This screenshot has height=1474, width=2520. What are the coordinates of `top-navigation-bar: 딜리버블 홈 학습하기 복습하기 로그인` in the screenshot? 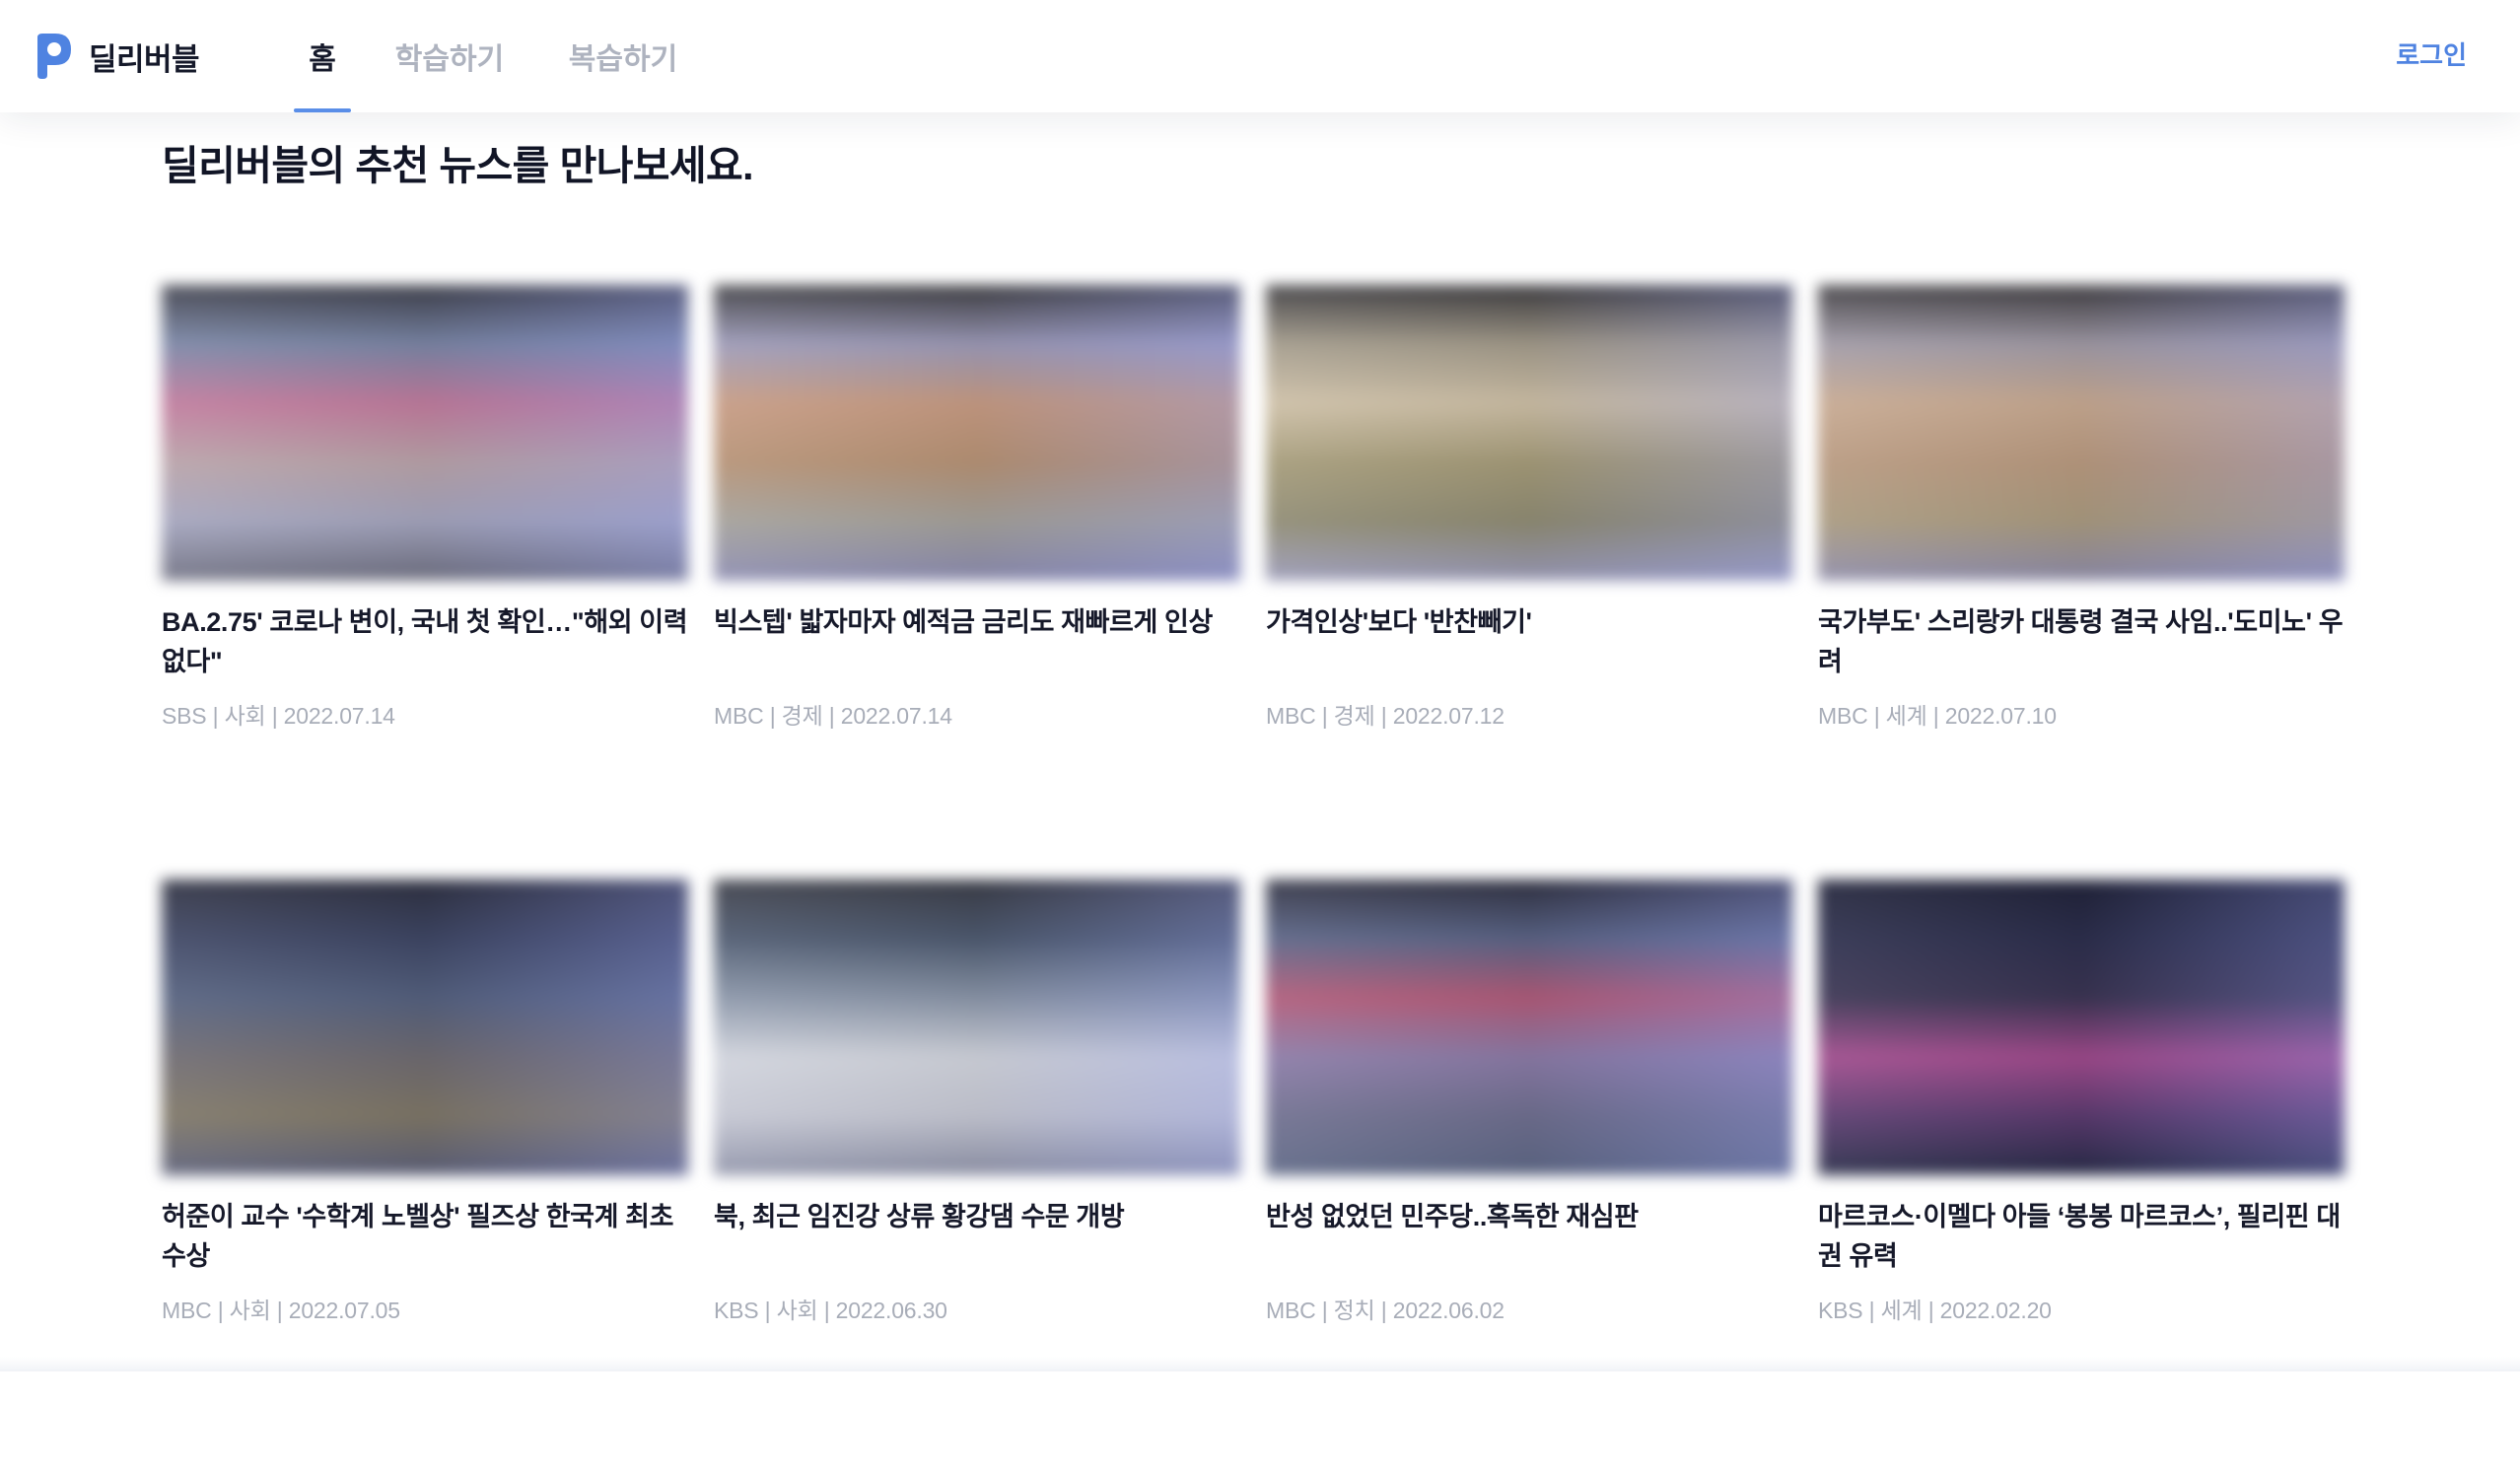 It's located at (1260, 56).